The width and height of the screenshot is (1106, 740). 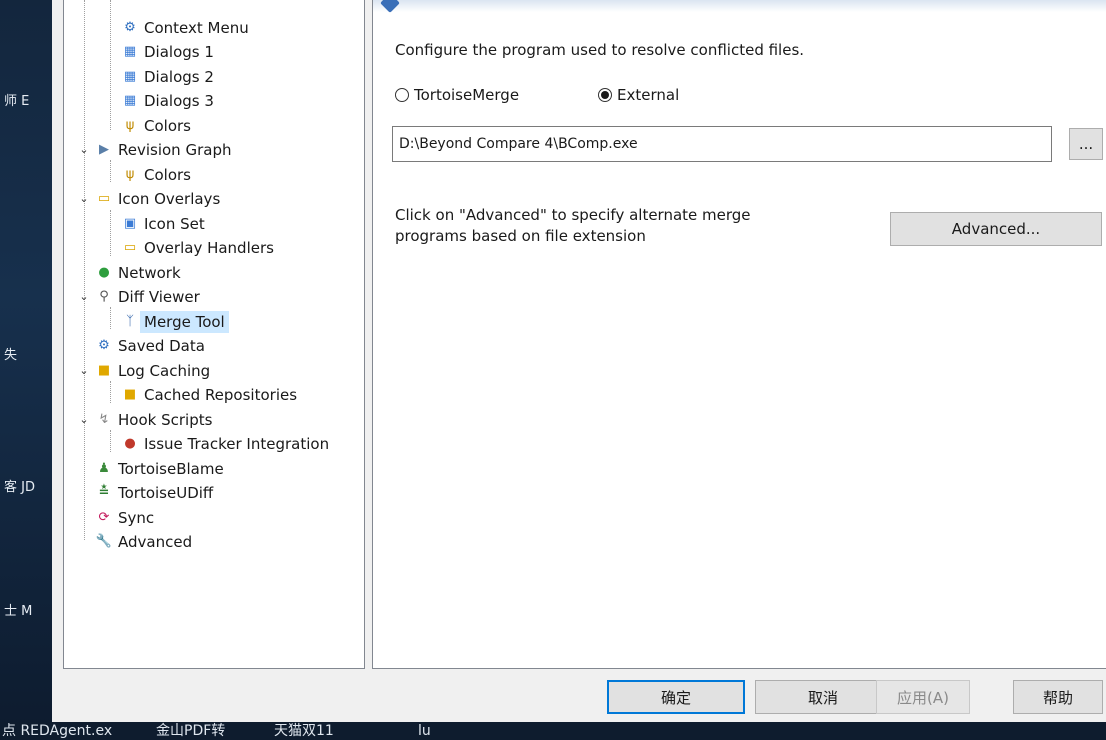 What do you see at coordinates (163, 224) in the screenshot?
I see `tree-item-icon-set: ▣ Icon Set` at bounding box center [163, 224].